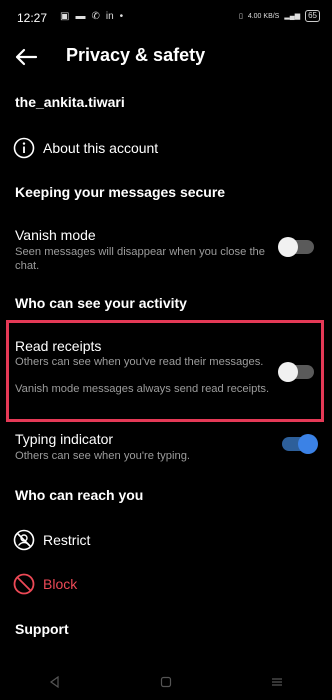 The height and width of the screenshot is (700, 332). I want to click on message-icon: ▬, so click(80, 16).